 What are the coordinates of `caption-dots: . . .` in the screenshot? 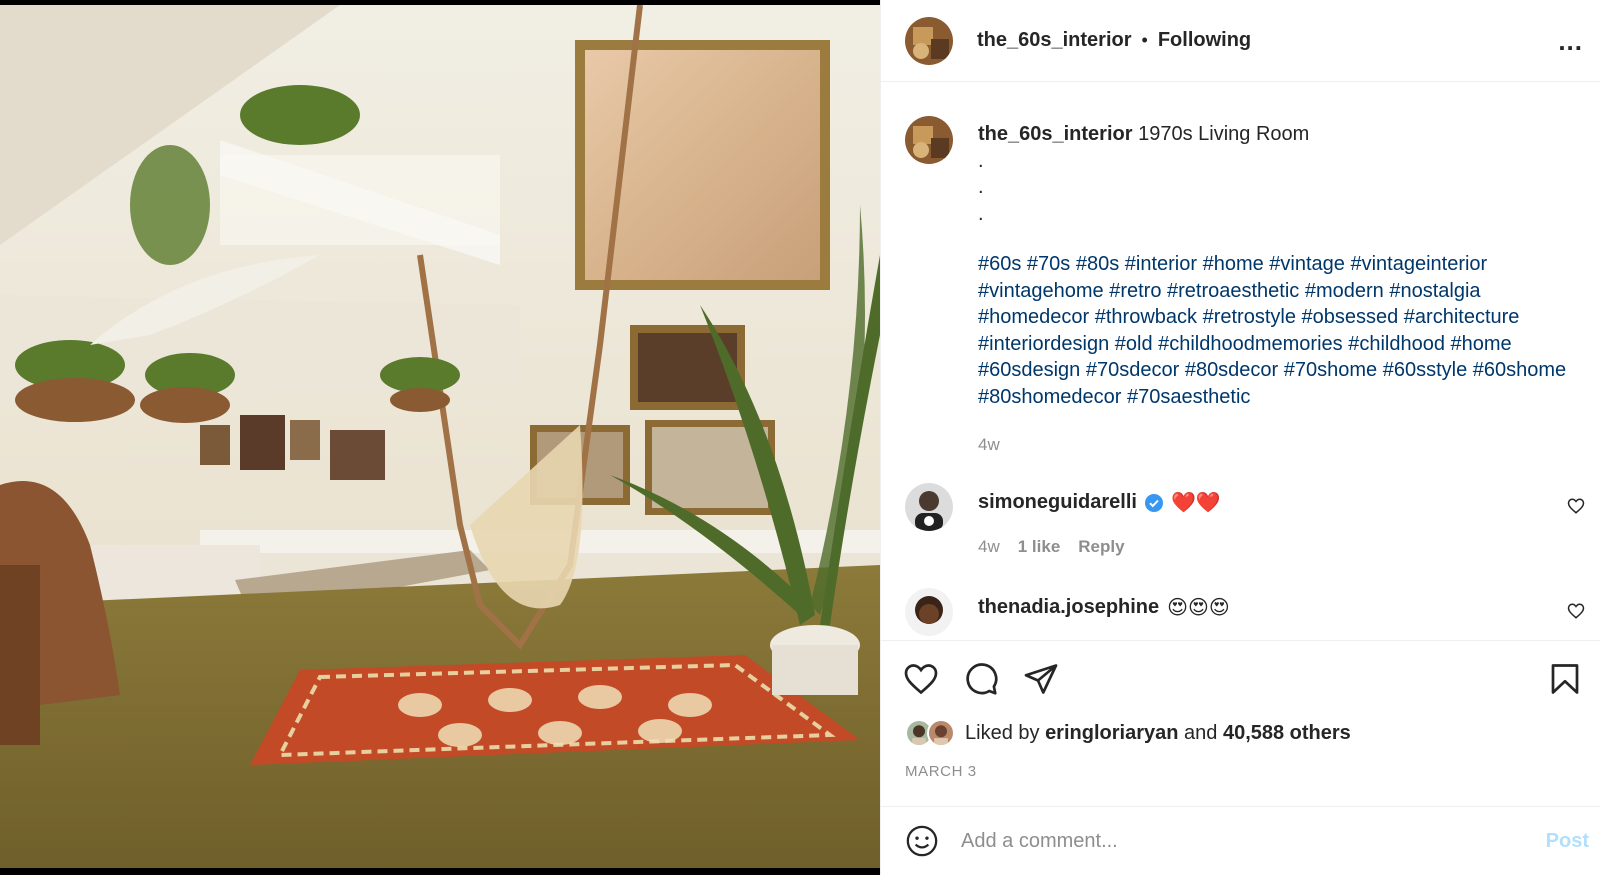 It's located at (1278, 188).